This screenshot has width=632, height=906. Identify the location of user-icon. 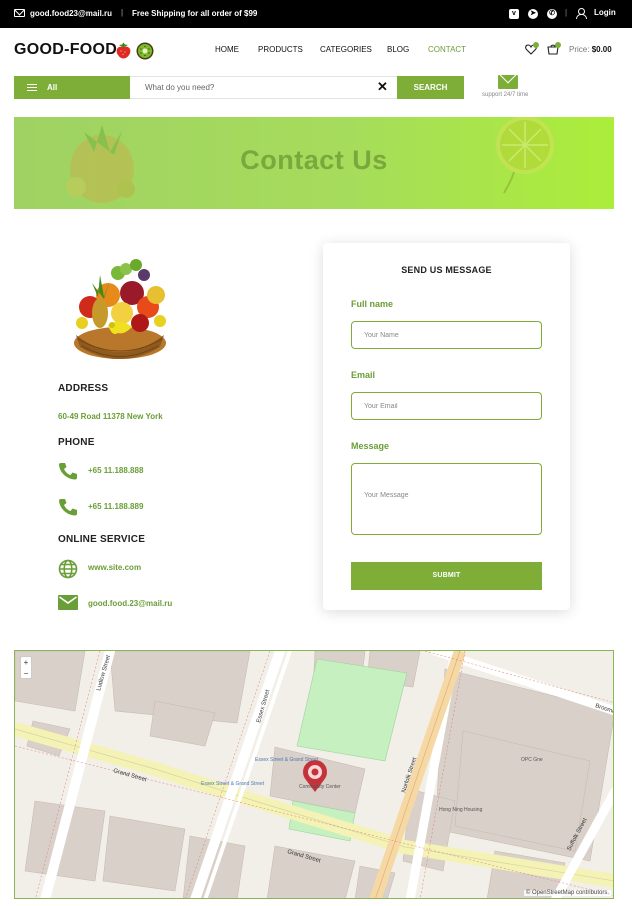
(581, 13).